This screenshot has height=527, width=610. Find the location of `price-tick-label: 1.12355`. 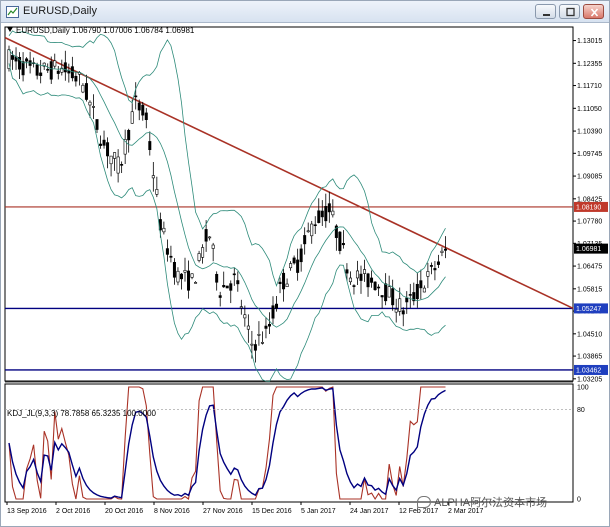

price-tick-label: 1.12355 is located at coordinates (589, 64).